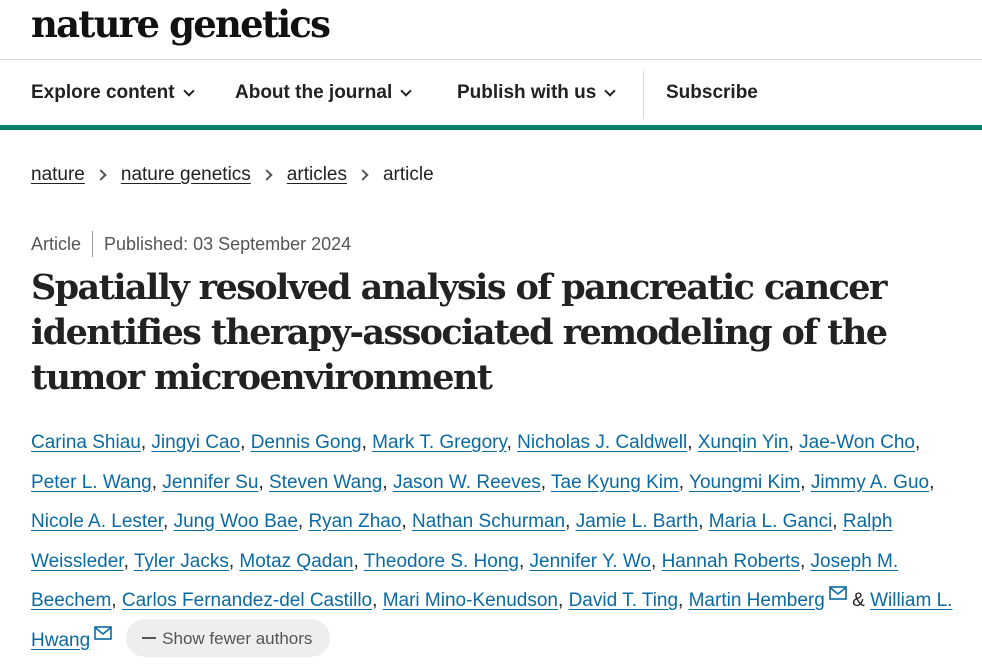 The image size is (982, 671). I want to click on nav-explore-content: Explore content, so click(113, 93).